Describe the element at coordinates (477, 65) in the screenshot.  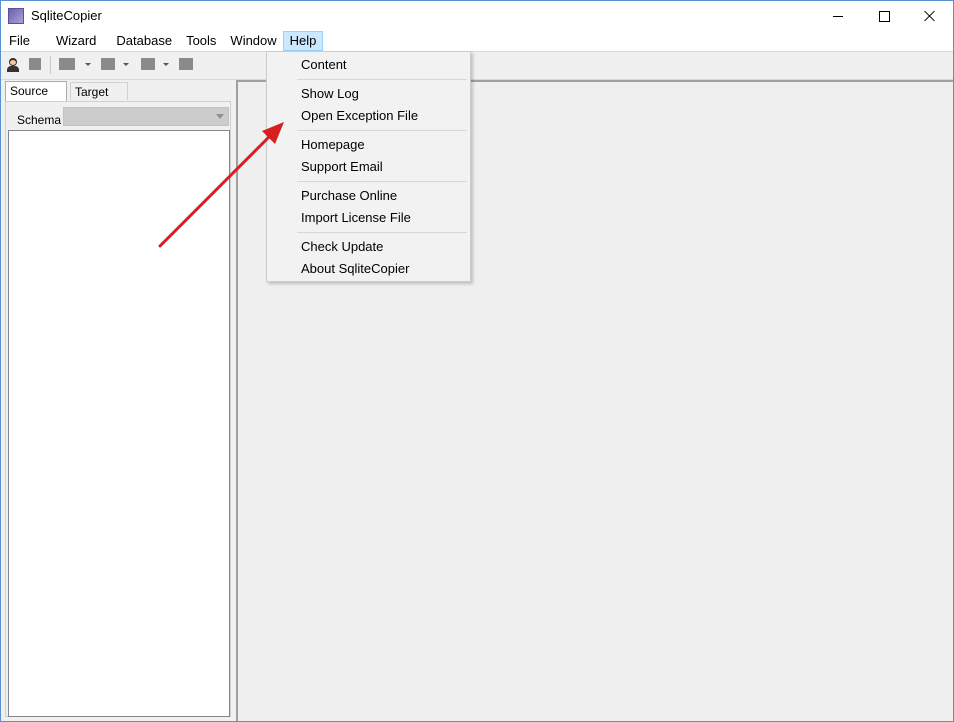
I see `toolbar` at that location.